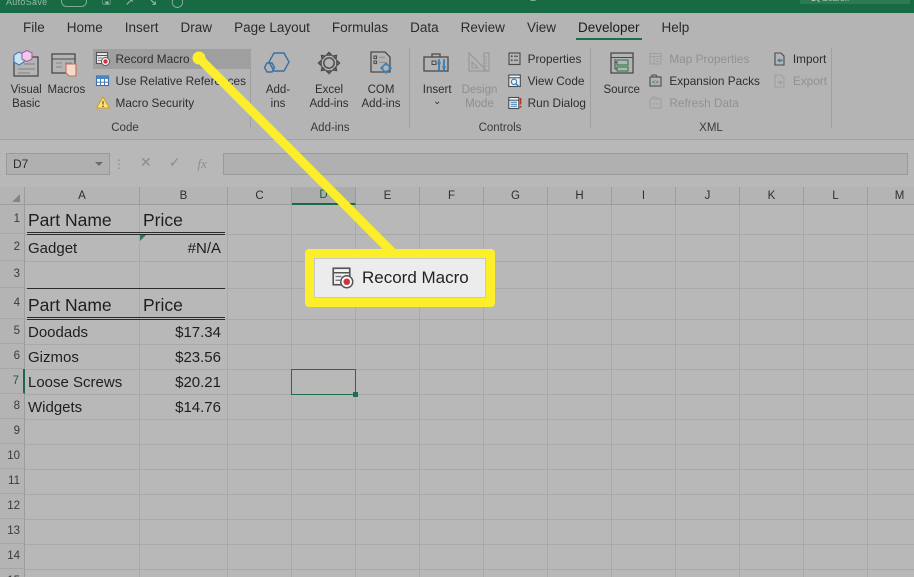 The width and height of the screenshot is (914, 577). Describe the element at coordinates (105, 5) in the screenshot. I see `save-icon: 🖫` at that location.